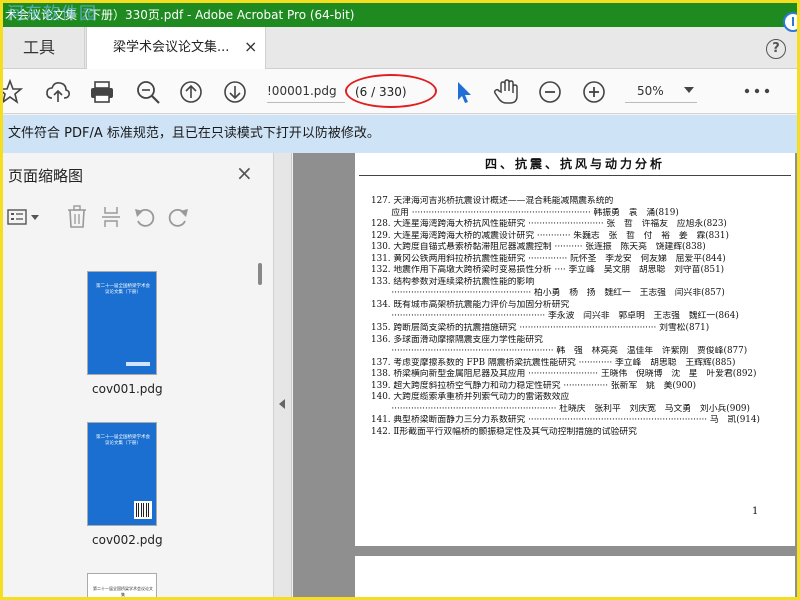 Image resolution: width=800 pixels, height=600 pixels. Describe the element at coordinates (506, 92) in the screenshot. I see `hand-tool-icon` at that location.